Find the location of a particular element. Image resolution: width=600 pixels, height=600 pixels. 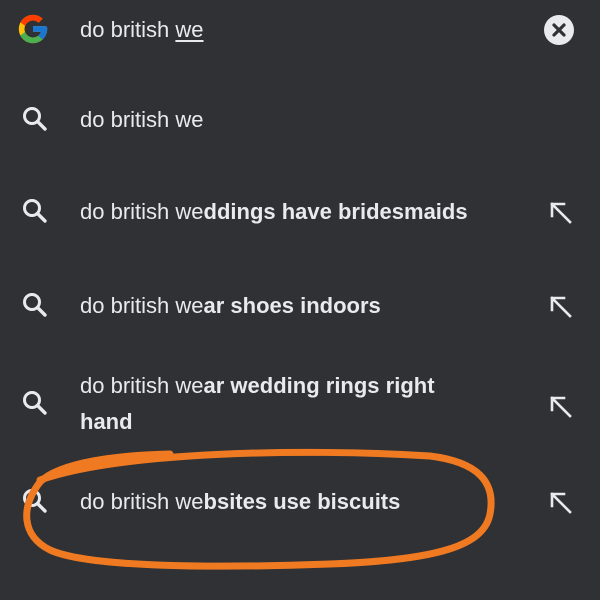

suggestion-item: do british websites use biscuits is located at coordinates (300, 502).